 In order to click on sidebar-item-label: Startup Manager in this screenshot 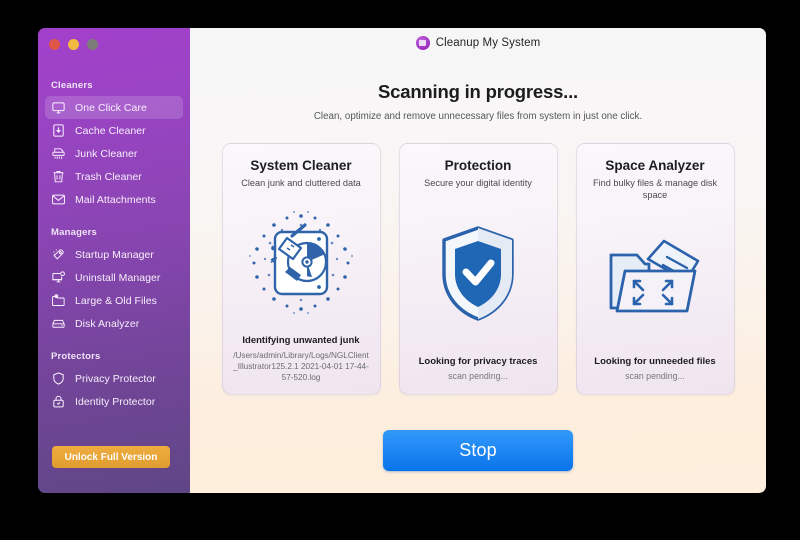, I will do `click(114, 254)`.